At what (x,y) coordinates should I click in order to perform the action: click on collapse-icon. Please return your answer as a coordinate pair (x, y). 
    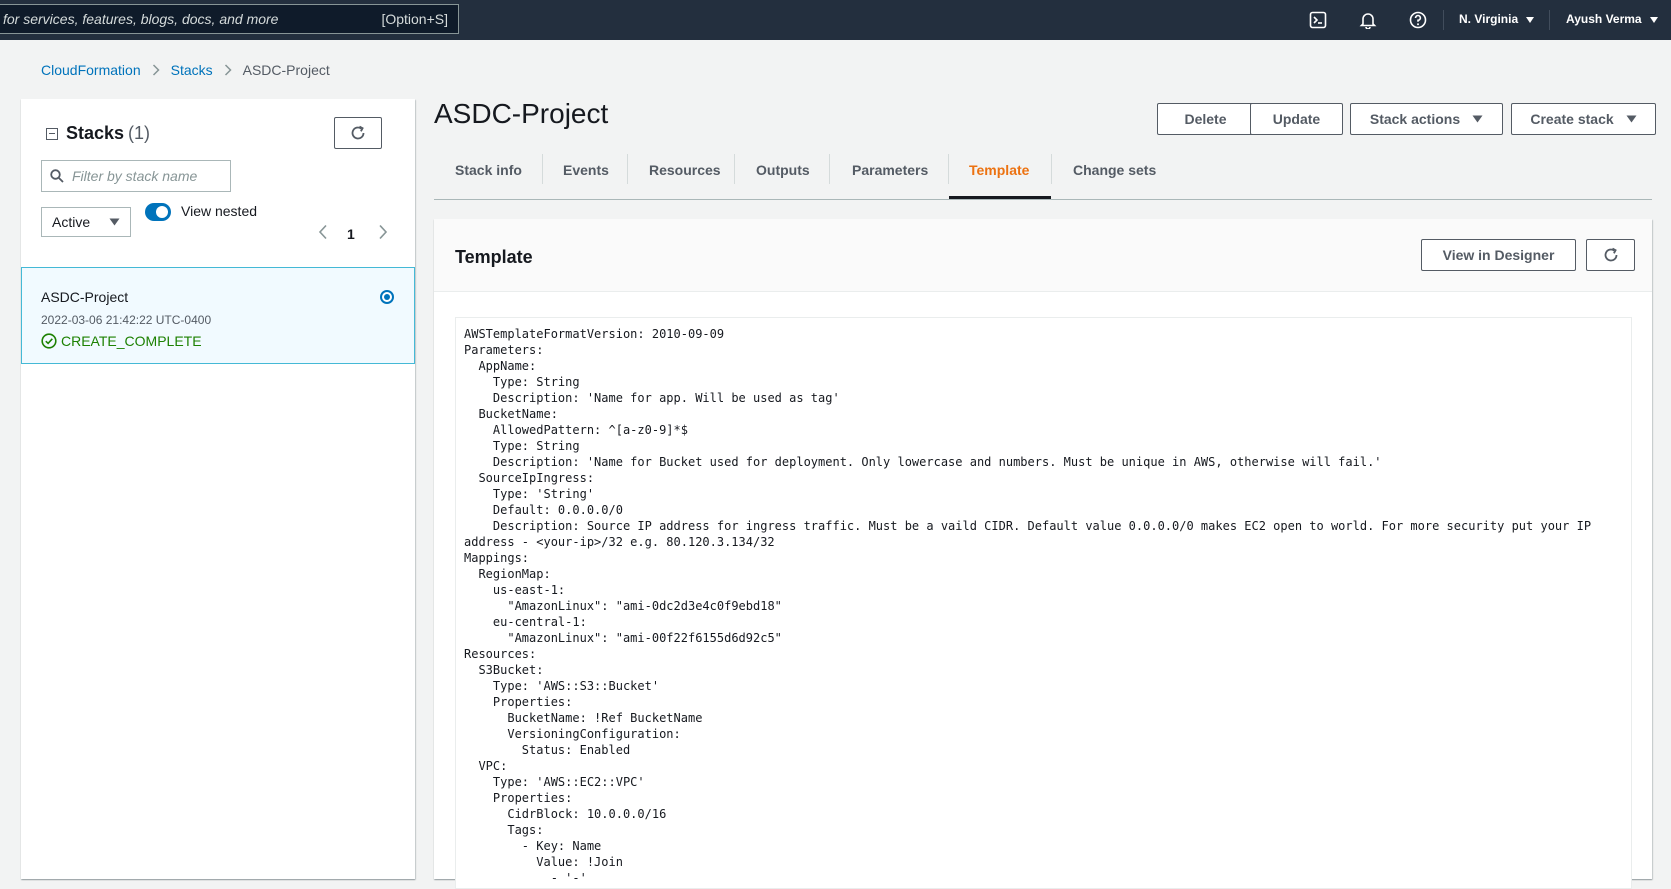
    Looking at the image, I should click on (52, 133).